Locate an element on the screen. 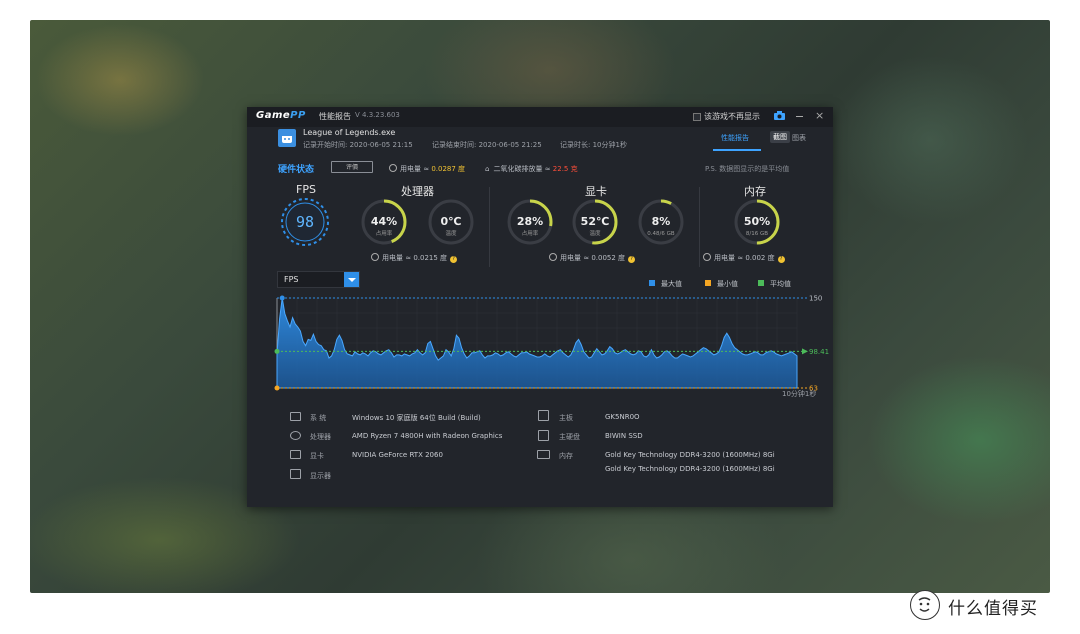 The width and height of the screenshot is (1080, 634). camera-icon is located at coordinates (779, 115).